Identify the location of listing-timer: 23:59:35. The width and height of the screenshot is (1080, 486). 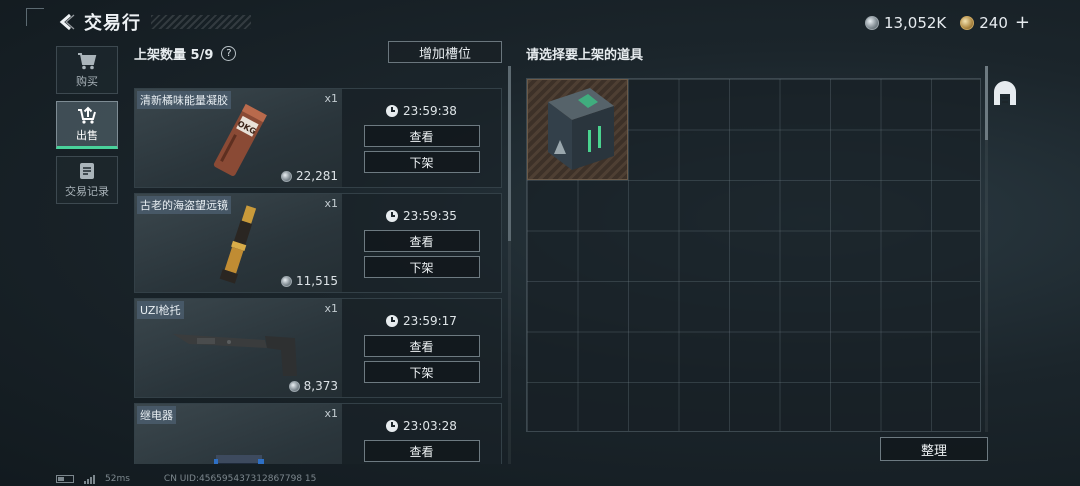
(421, 216).